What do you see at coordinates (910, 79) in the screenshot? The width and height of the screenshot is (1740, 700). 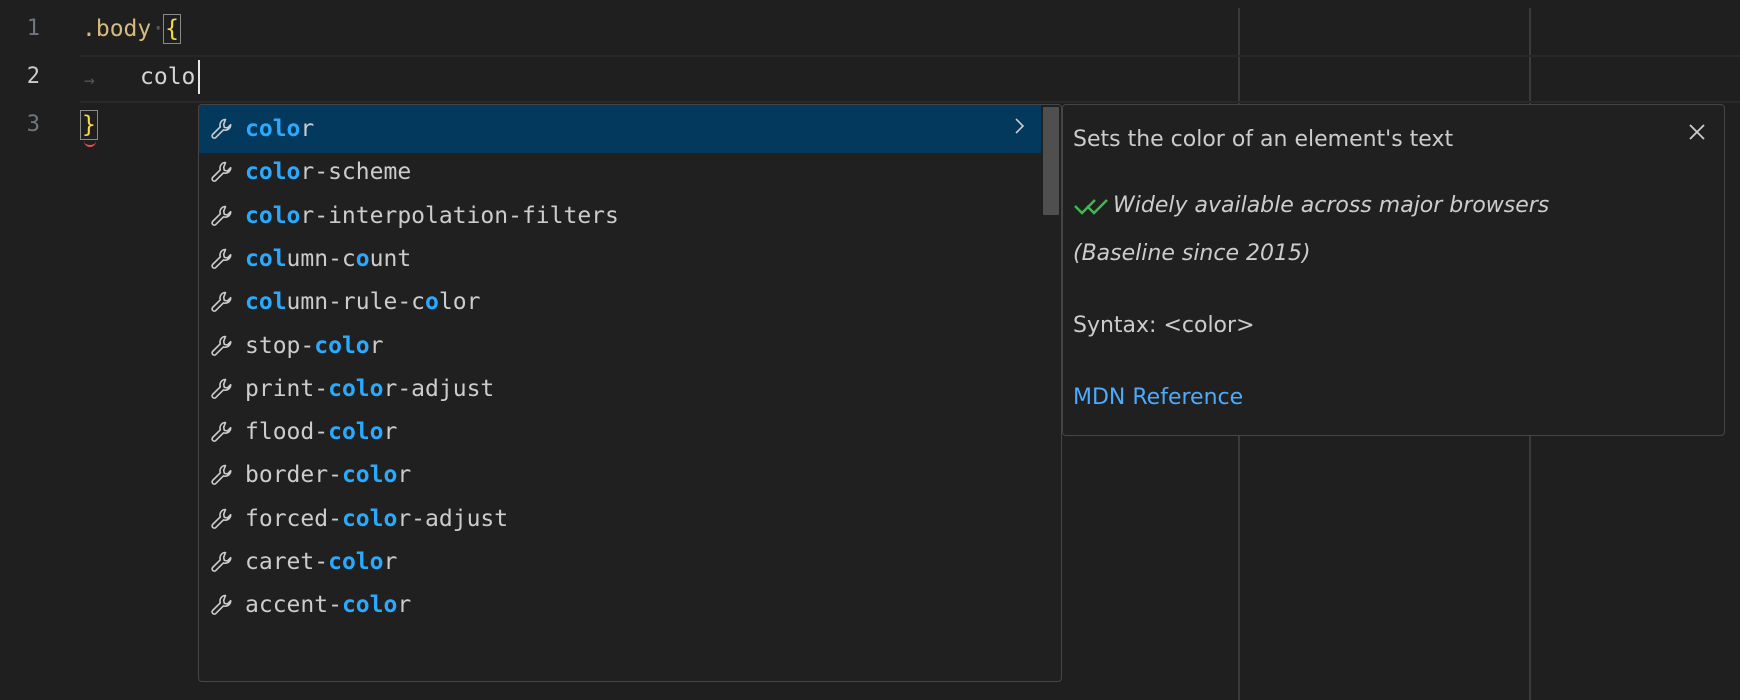 I see `current-line-highlight` at bounding box center [910, 79].